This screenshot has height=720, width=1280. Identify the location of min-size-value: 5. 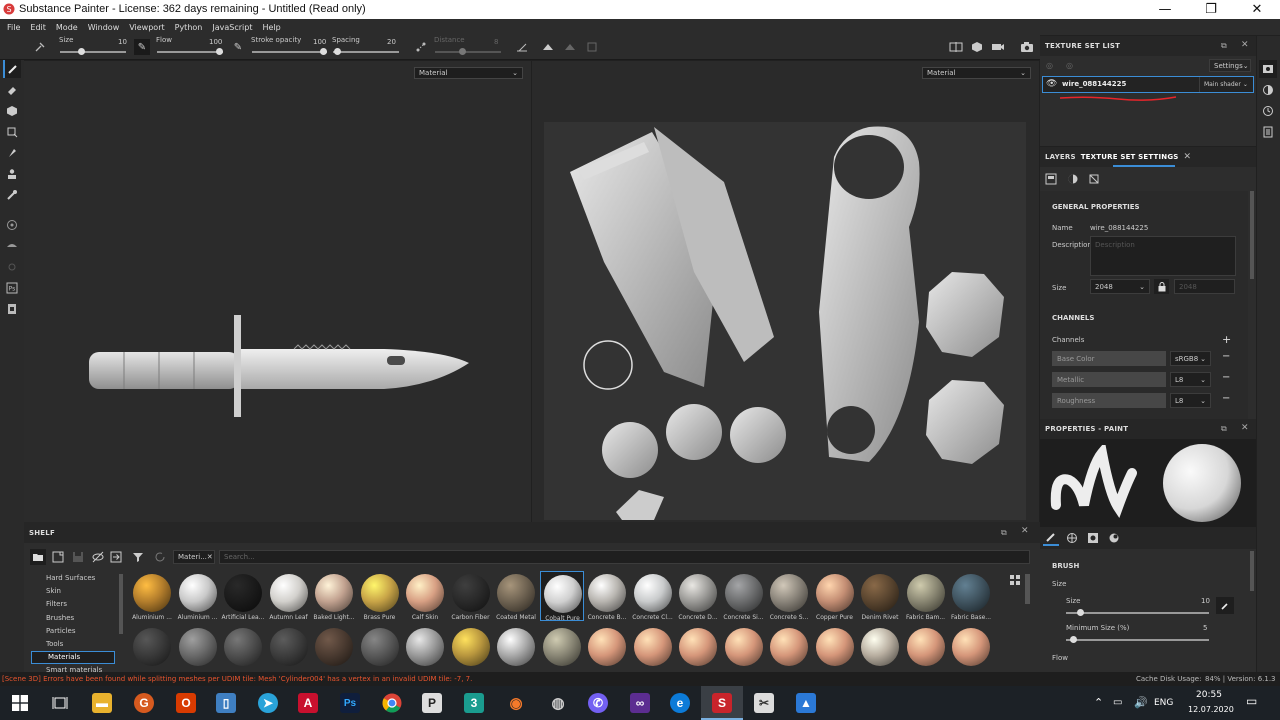
(1205, 628).